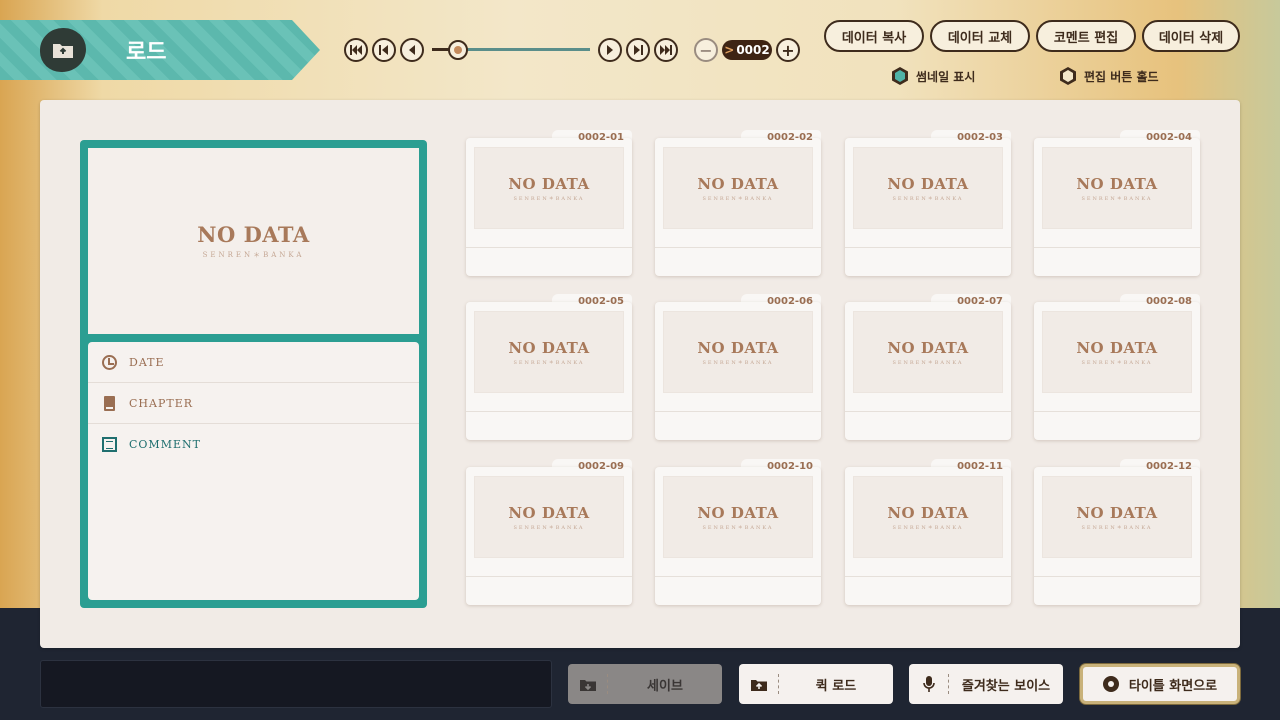 Image resolution: width=1280 pixels, height=720 pixels. Describe the element at coordinates (1169, 466) in the screenshot. I see `slot-number: 0002-12` at that location.